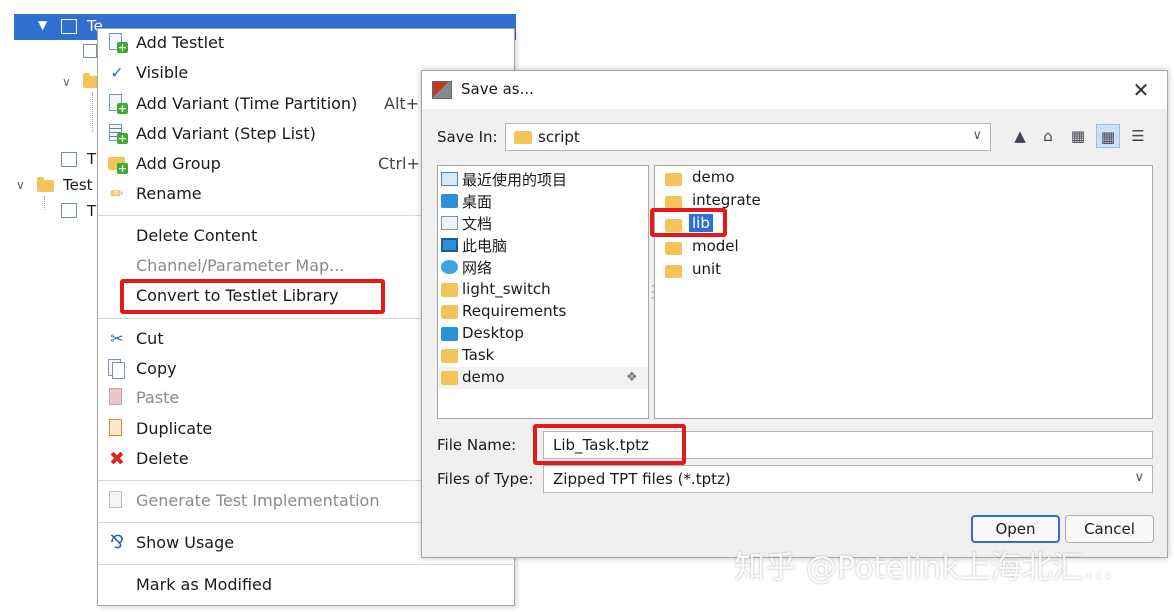 This screenshot has height=612, width=1174. Describe the element at coordinates (449, 223) in the screenshot. I see `documents-icon` at that location.